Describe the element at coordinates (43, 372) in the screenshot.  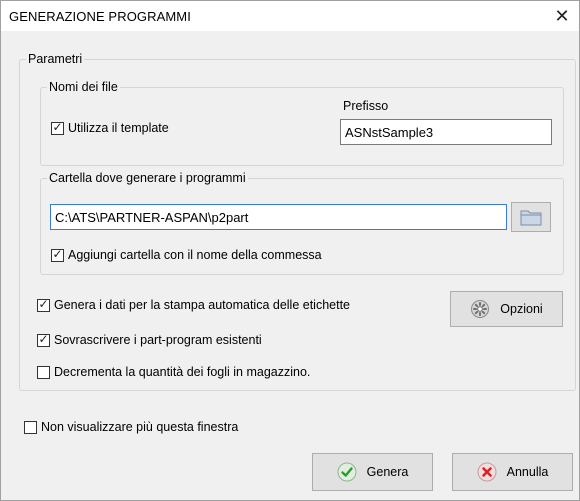
I see `option-box` at that location.